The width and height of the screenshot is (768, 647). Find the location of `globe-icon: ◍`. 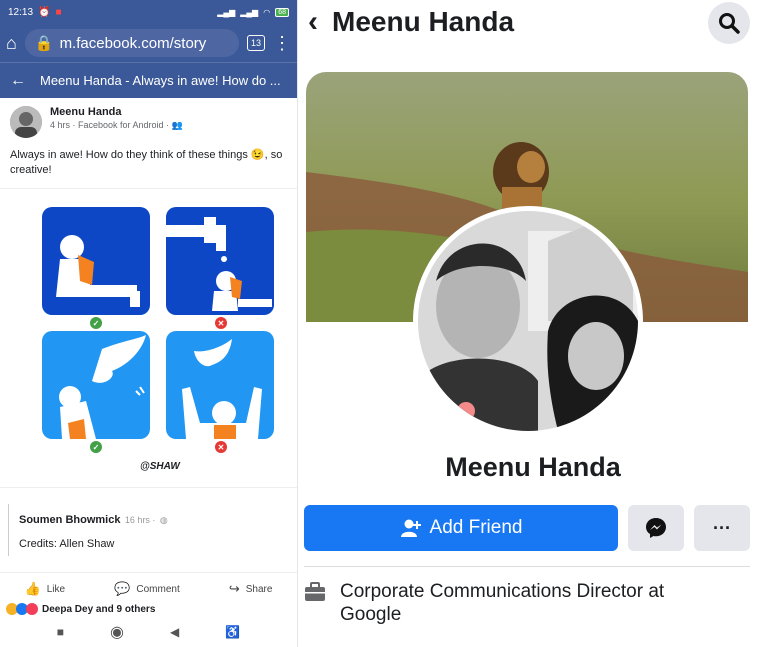

globe-icon: ◍ is located at coordinates (163, 520).